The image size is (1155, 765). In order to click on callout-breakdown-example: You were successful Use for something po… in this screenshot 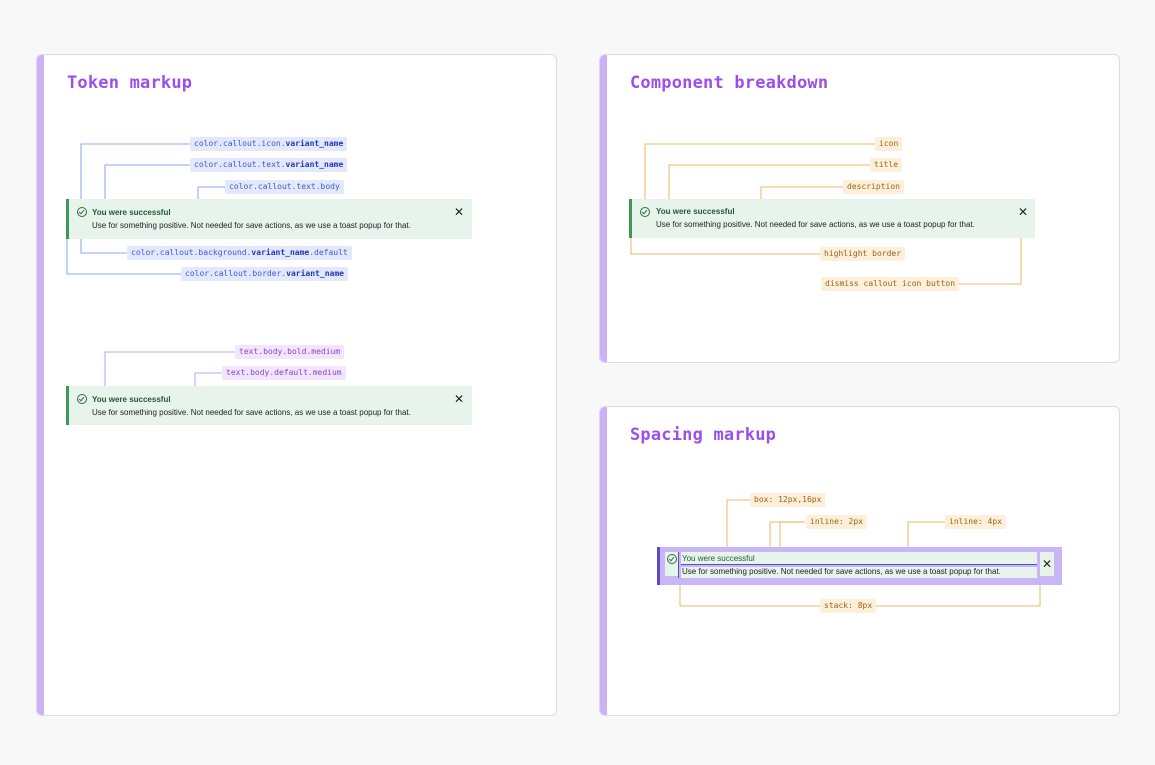, I will do `click(832, 218)`.